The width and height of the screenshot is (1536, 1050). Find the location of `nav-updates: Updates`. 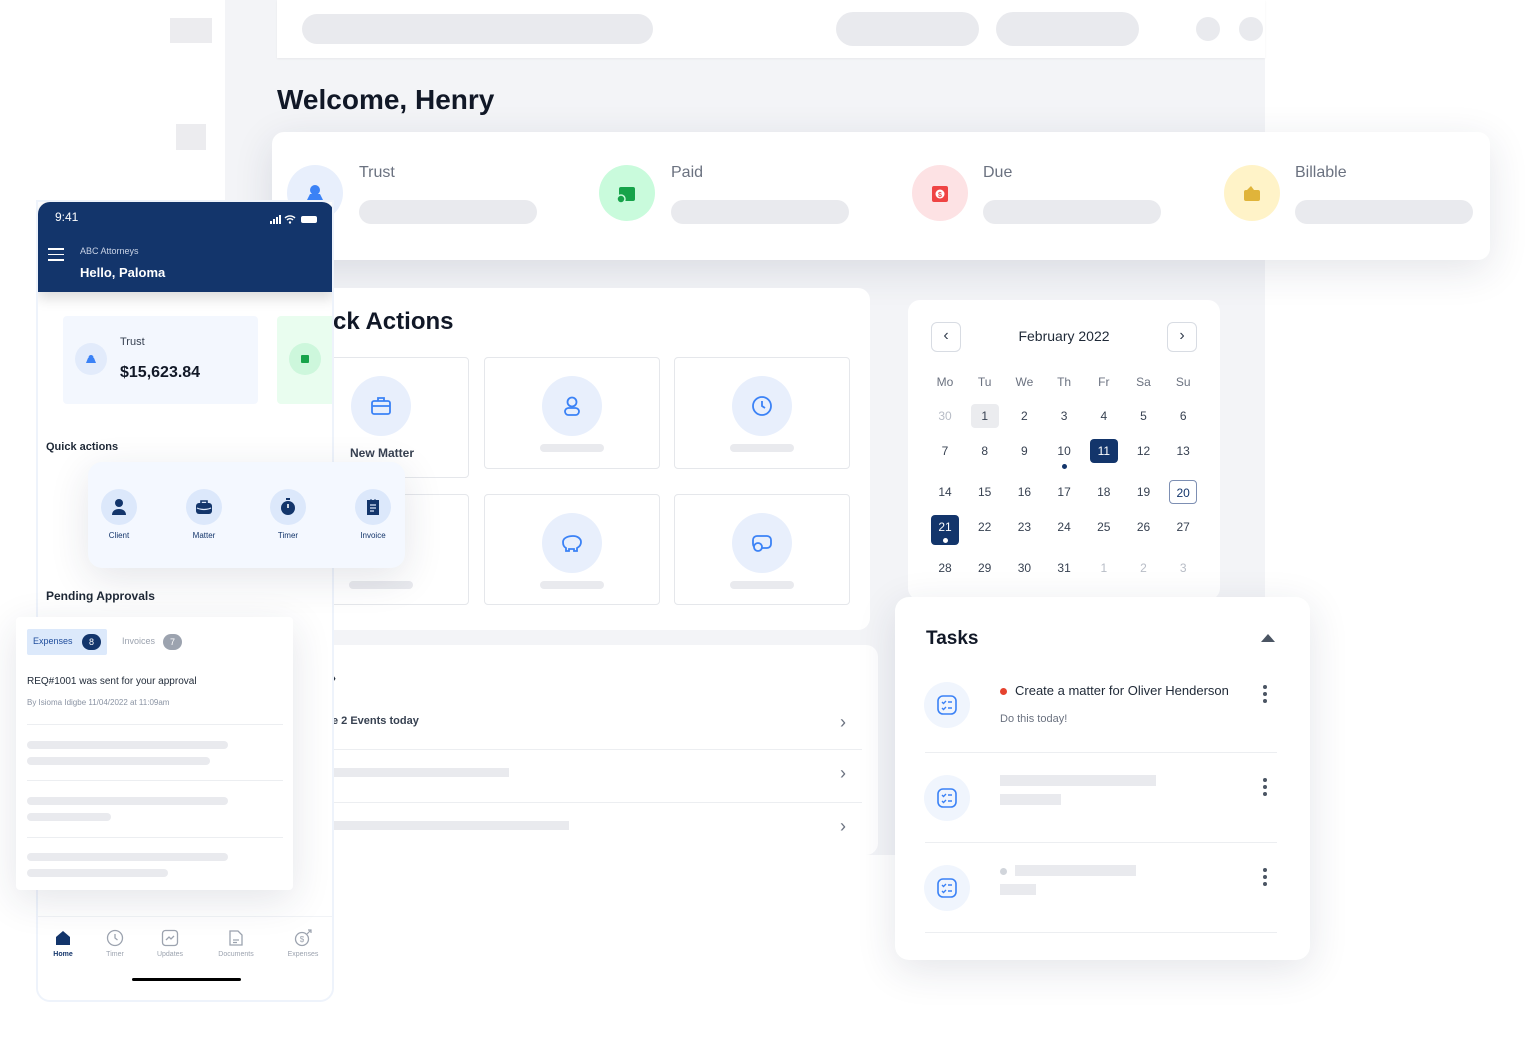

nav-updates: Updates is located at coordinates (170, 943).